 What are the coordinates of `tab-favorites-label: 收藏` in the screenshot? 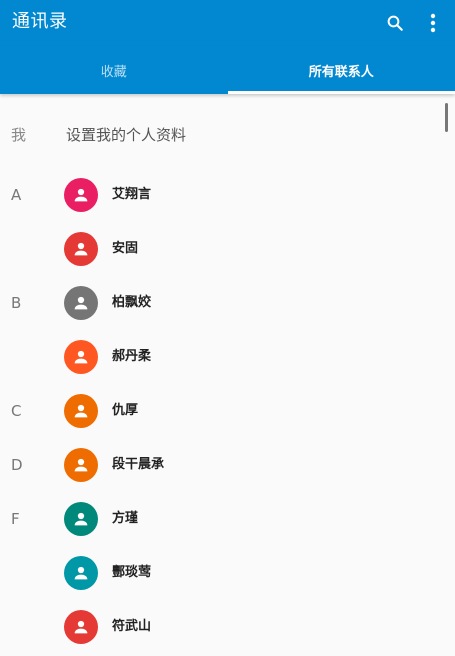 It's located at (113, 72).